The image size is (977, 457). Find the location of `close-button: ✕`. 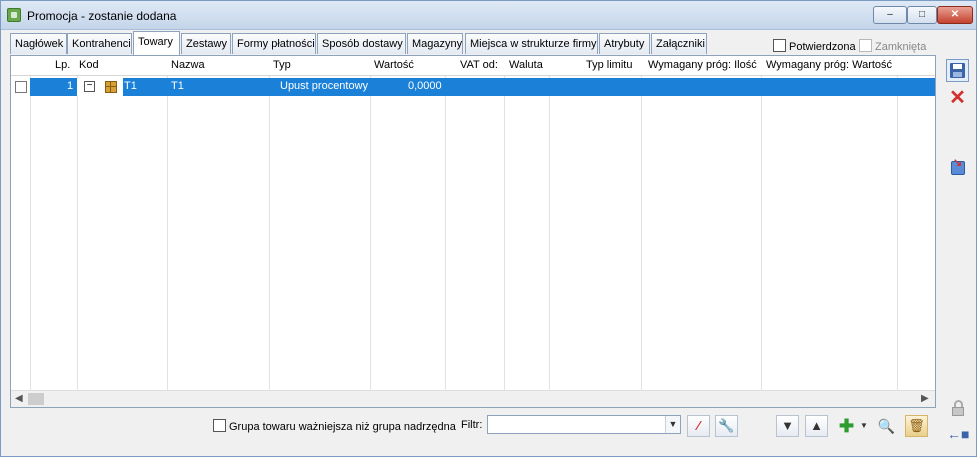

close-button: ✕ is located at coordinates (955, 15).